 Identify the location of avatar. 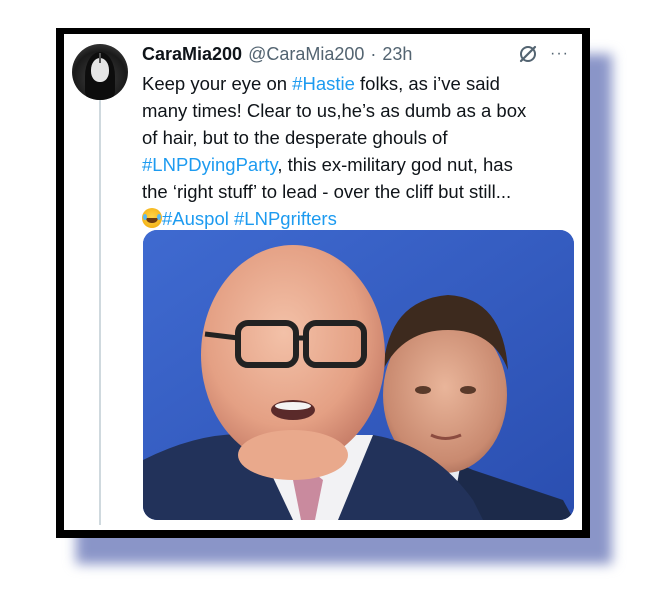
(100, 72).